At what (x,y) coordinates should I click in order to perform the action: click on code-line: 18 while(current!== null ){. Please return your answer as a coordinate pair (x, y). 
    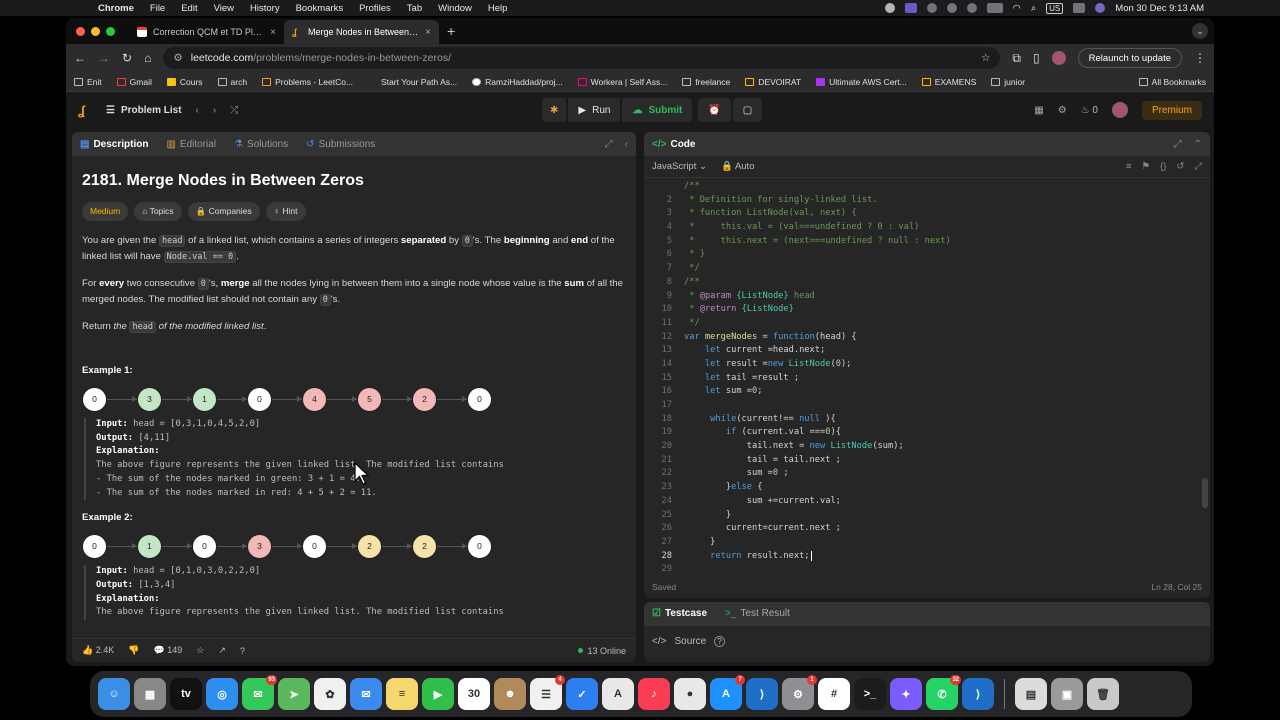
    Looking at the image, I should click on (927, 420).